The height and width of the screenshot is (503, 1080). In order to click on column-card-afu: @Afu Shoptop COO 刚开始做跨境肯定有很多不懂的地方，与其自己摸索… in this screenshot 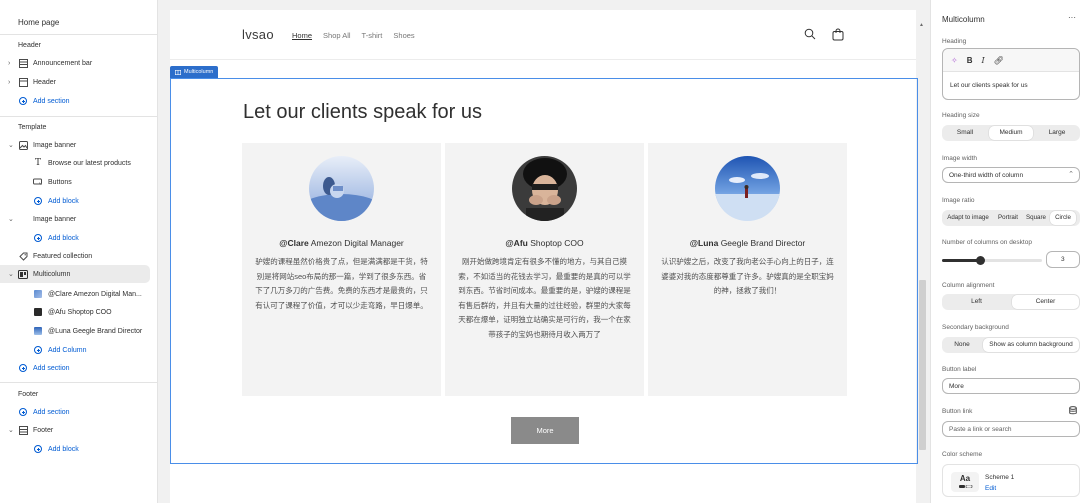, I will do `click(544, 269)`.